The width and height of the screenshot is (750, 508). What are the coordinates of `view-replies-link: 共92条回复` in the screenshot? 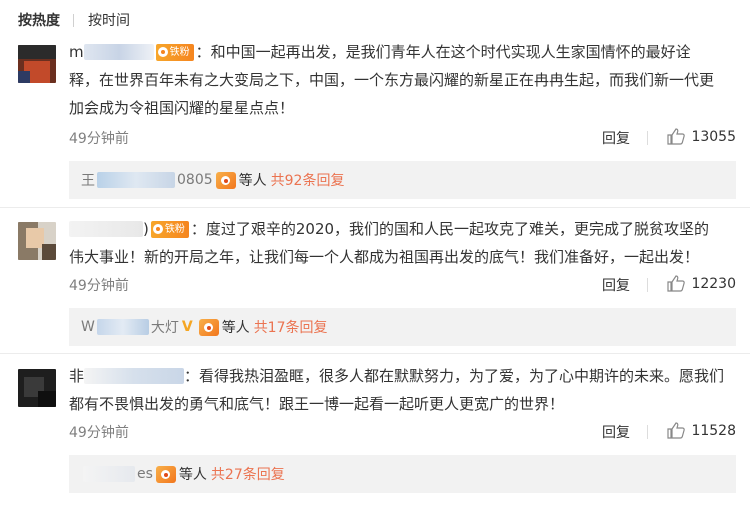 It's located at (308, 180).